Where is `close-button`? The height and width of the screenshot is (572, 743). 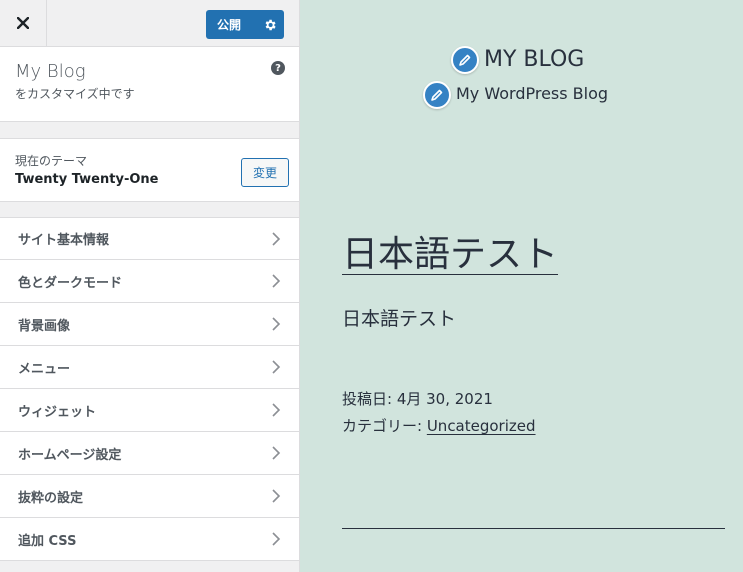 close-button is located at coordinates (23, 23).